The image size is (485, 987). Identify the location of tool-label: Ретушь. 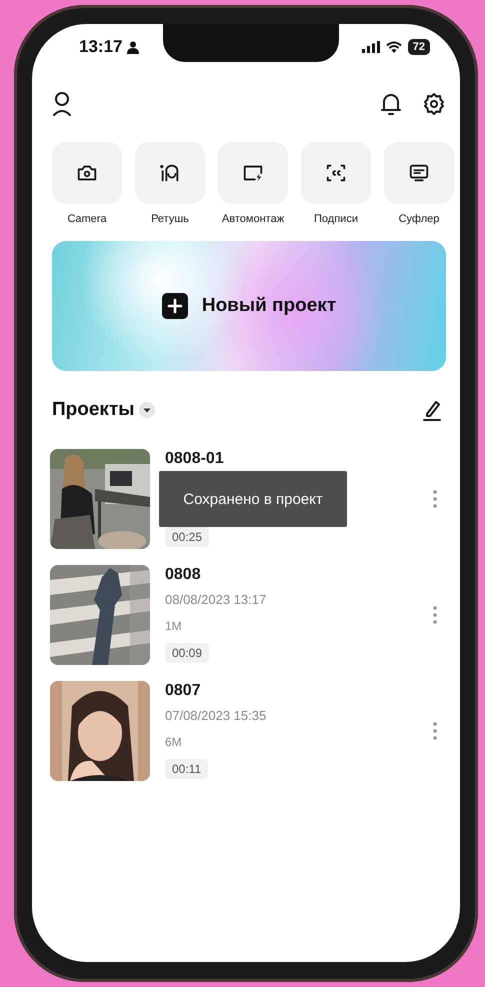
(170, 219).